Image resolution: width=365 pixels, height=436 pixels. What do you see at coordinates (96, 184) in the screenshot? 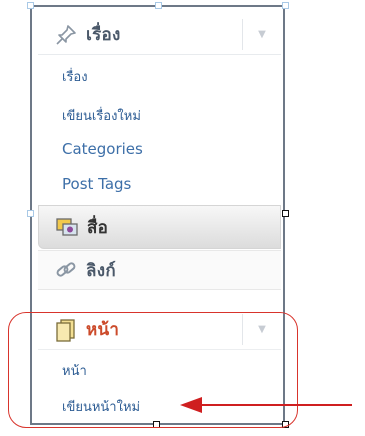
I see `submenu-post-tags: Post Tags` at bounding box center [96, 184].